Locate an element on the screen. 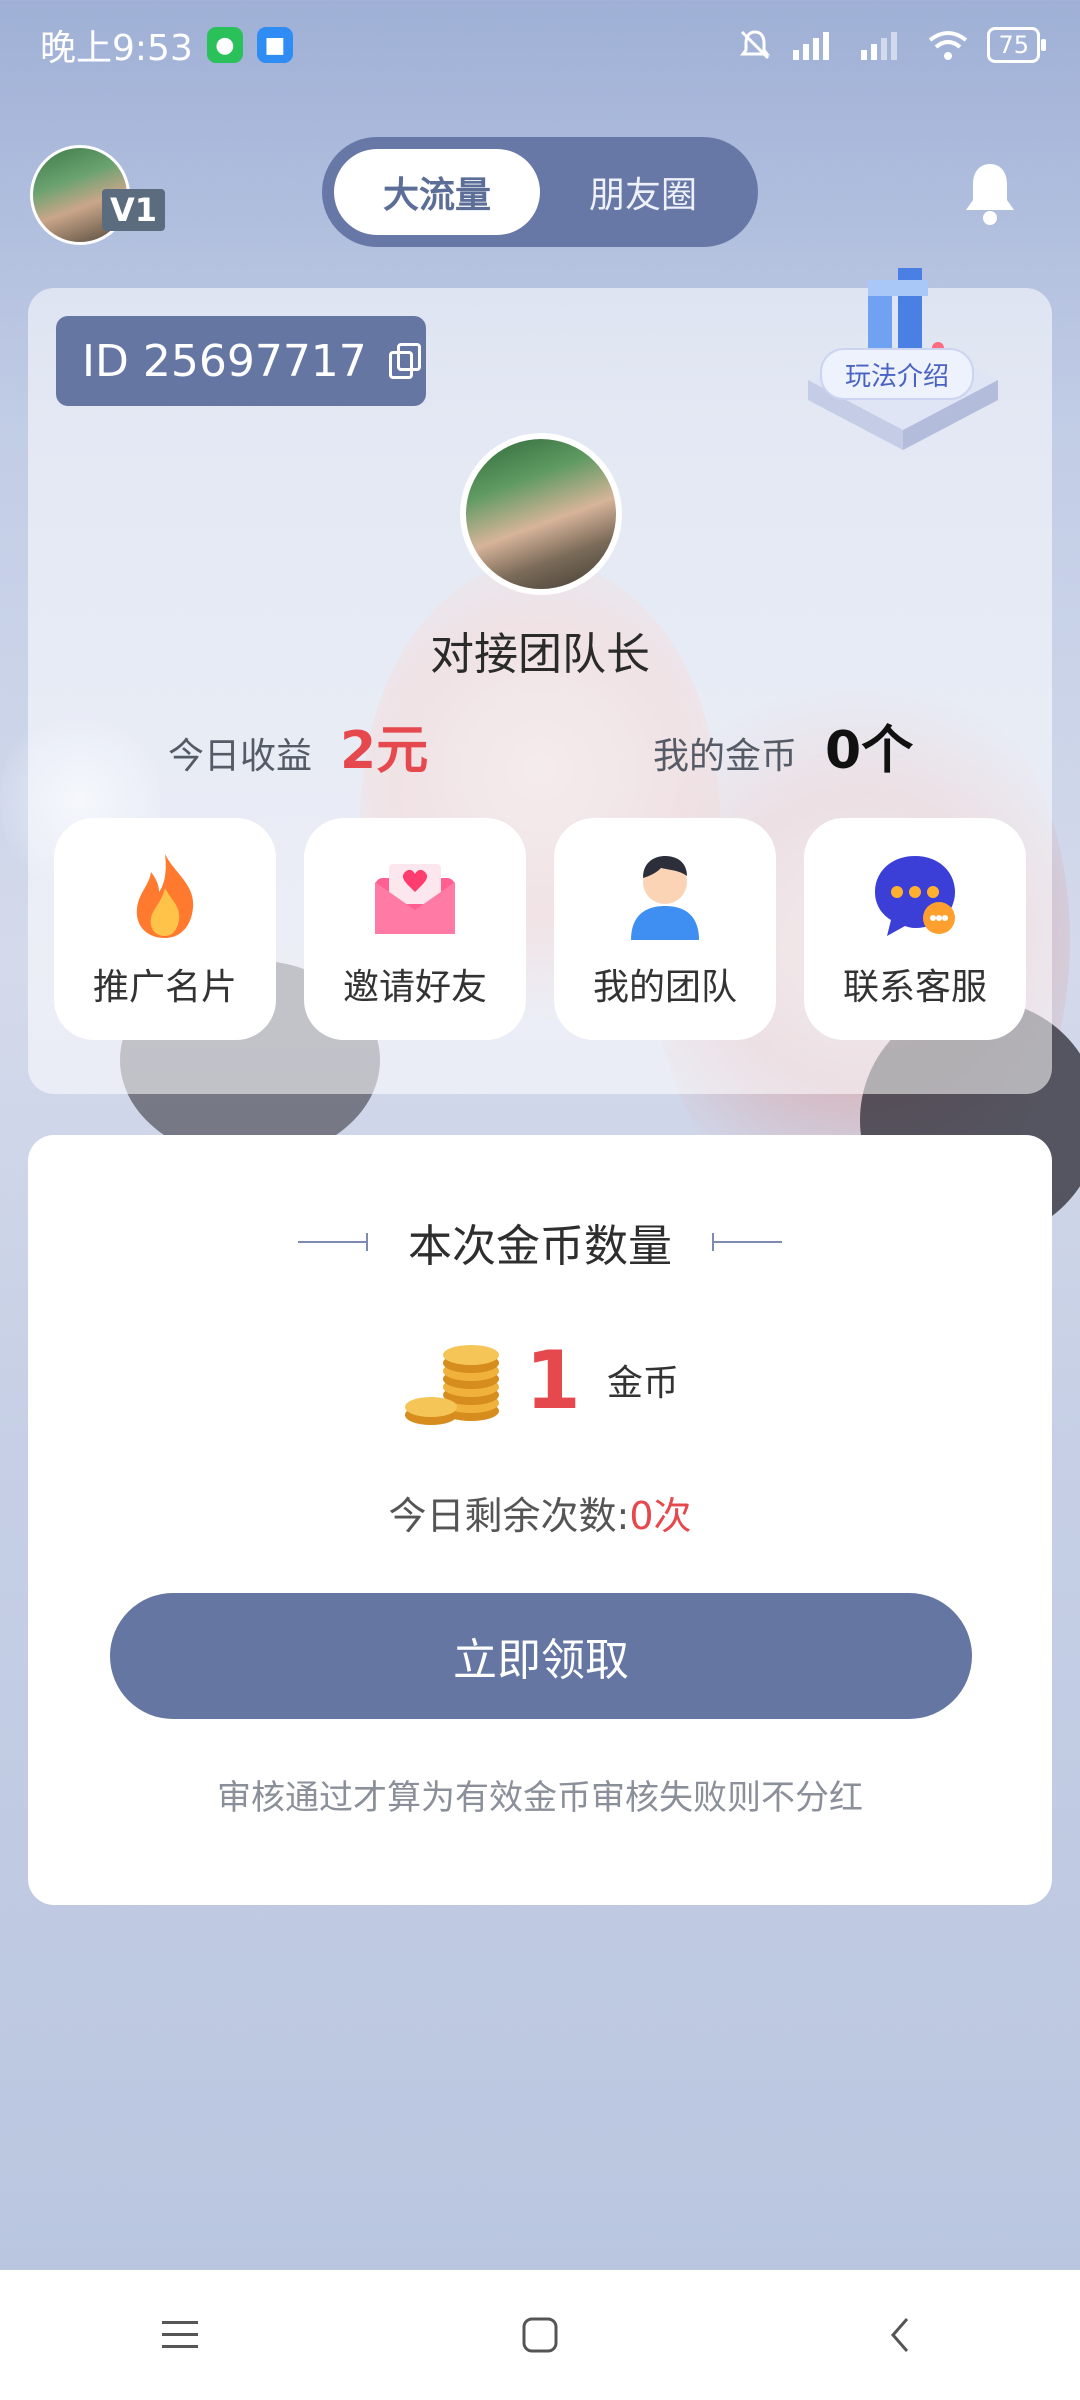 This screenshot has height=2400, width=1080. status-bar: 晚上9:53 ● ■ 75 is located at coordinates (540, 45).